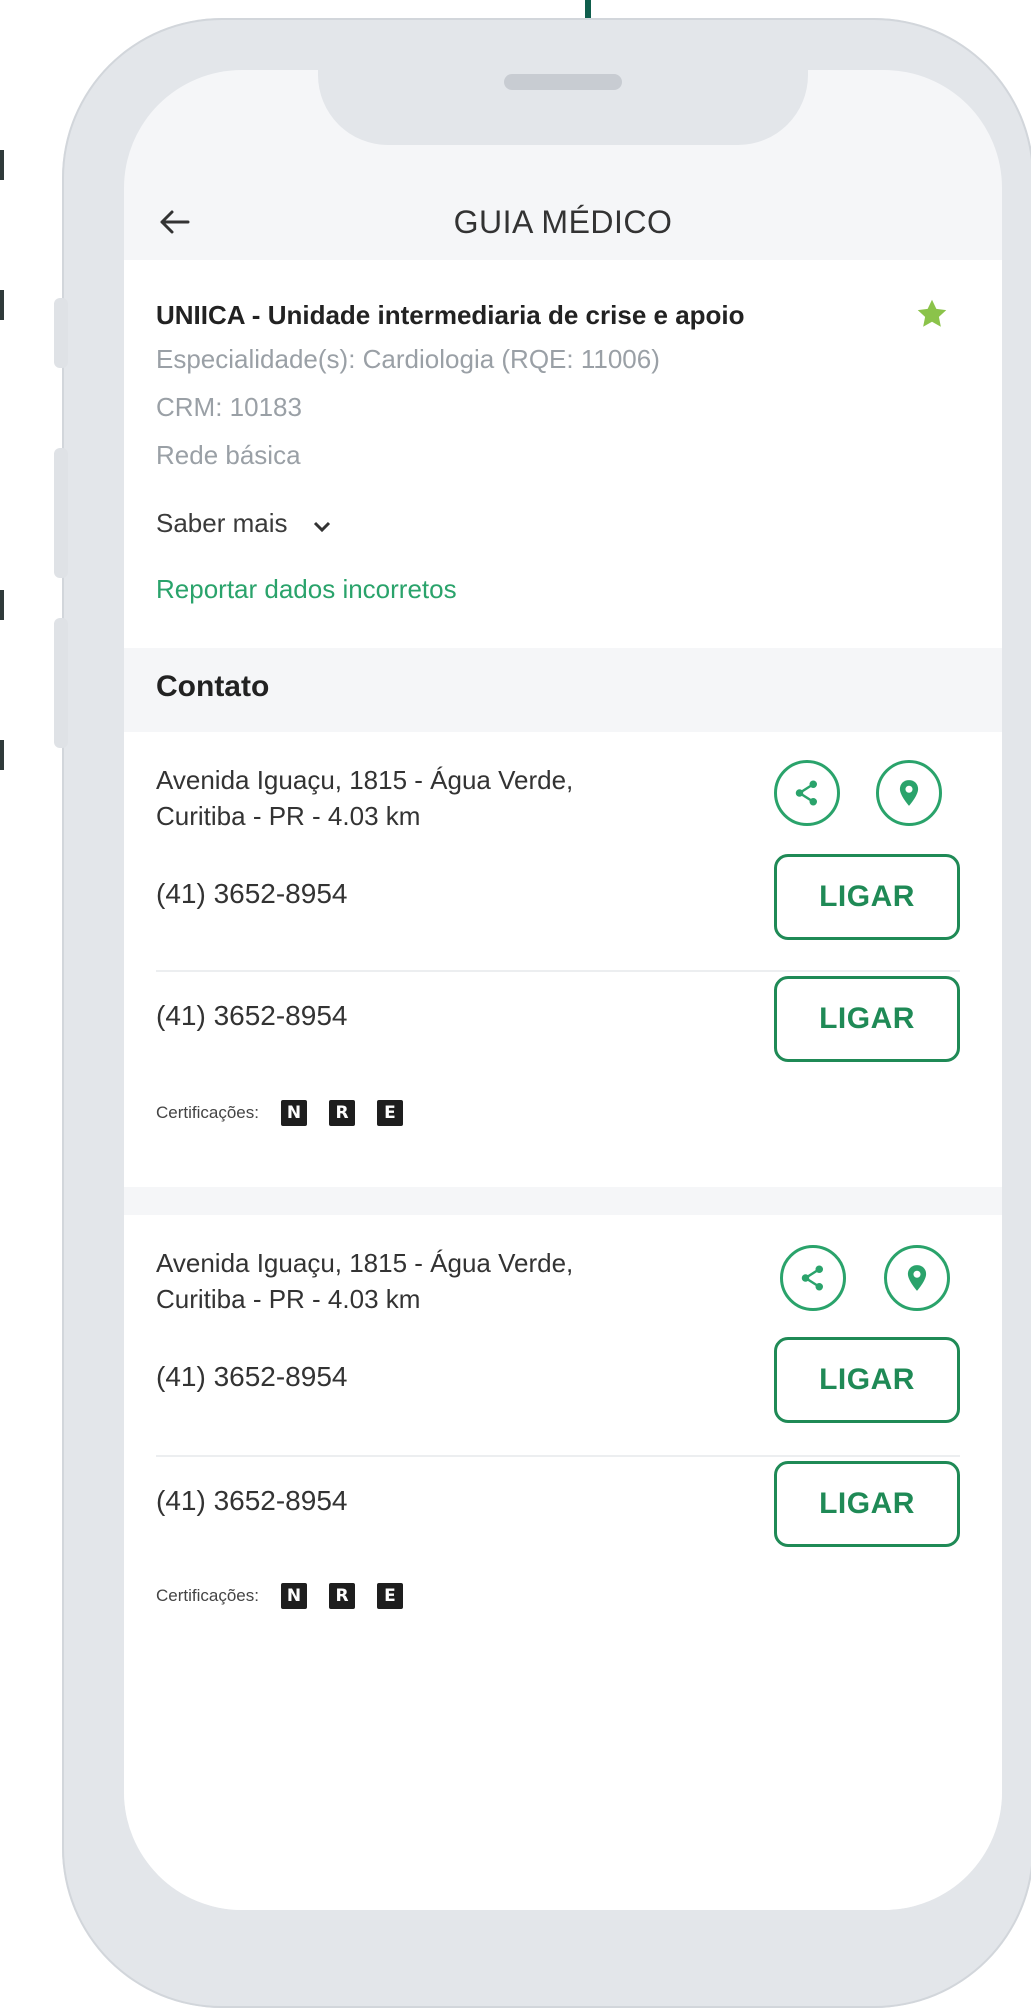 This screenshot has height=2008, width=1031. I want to click on contact-section-title: Contato, so click(213, 686).